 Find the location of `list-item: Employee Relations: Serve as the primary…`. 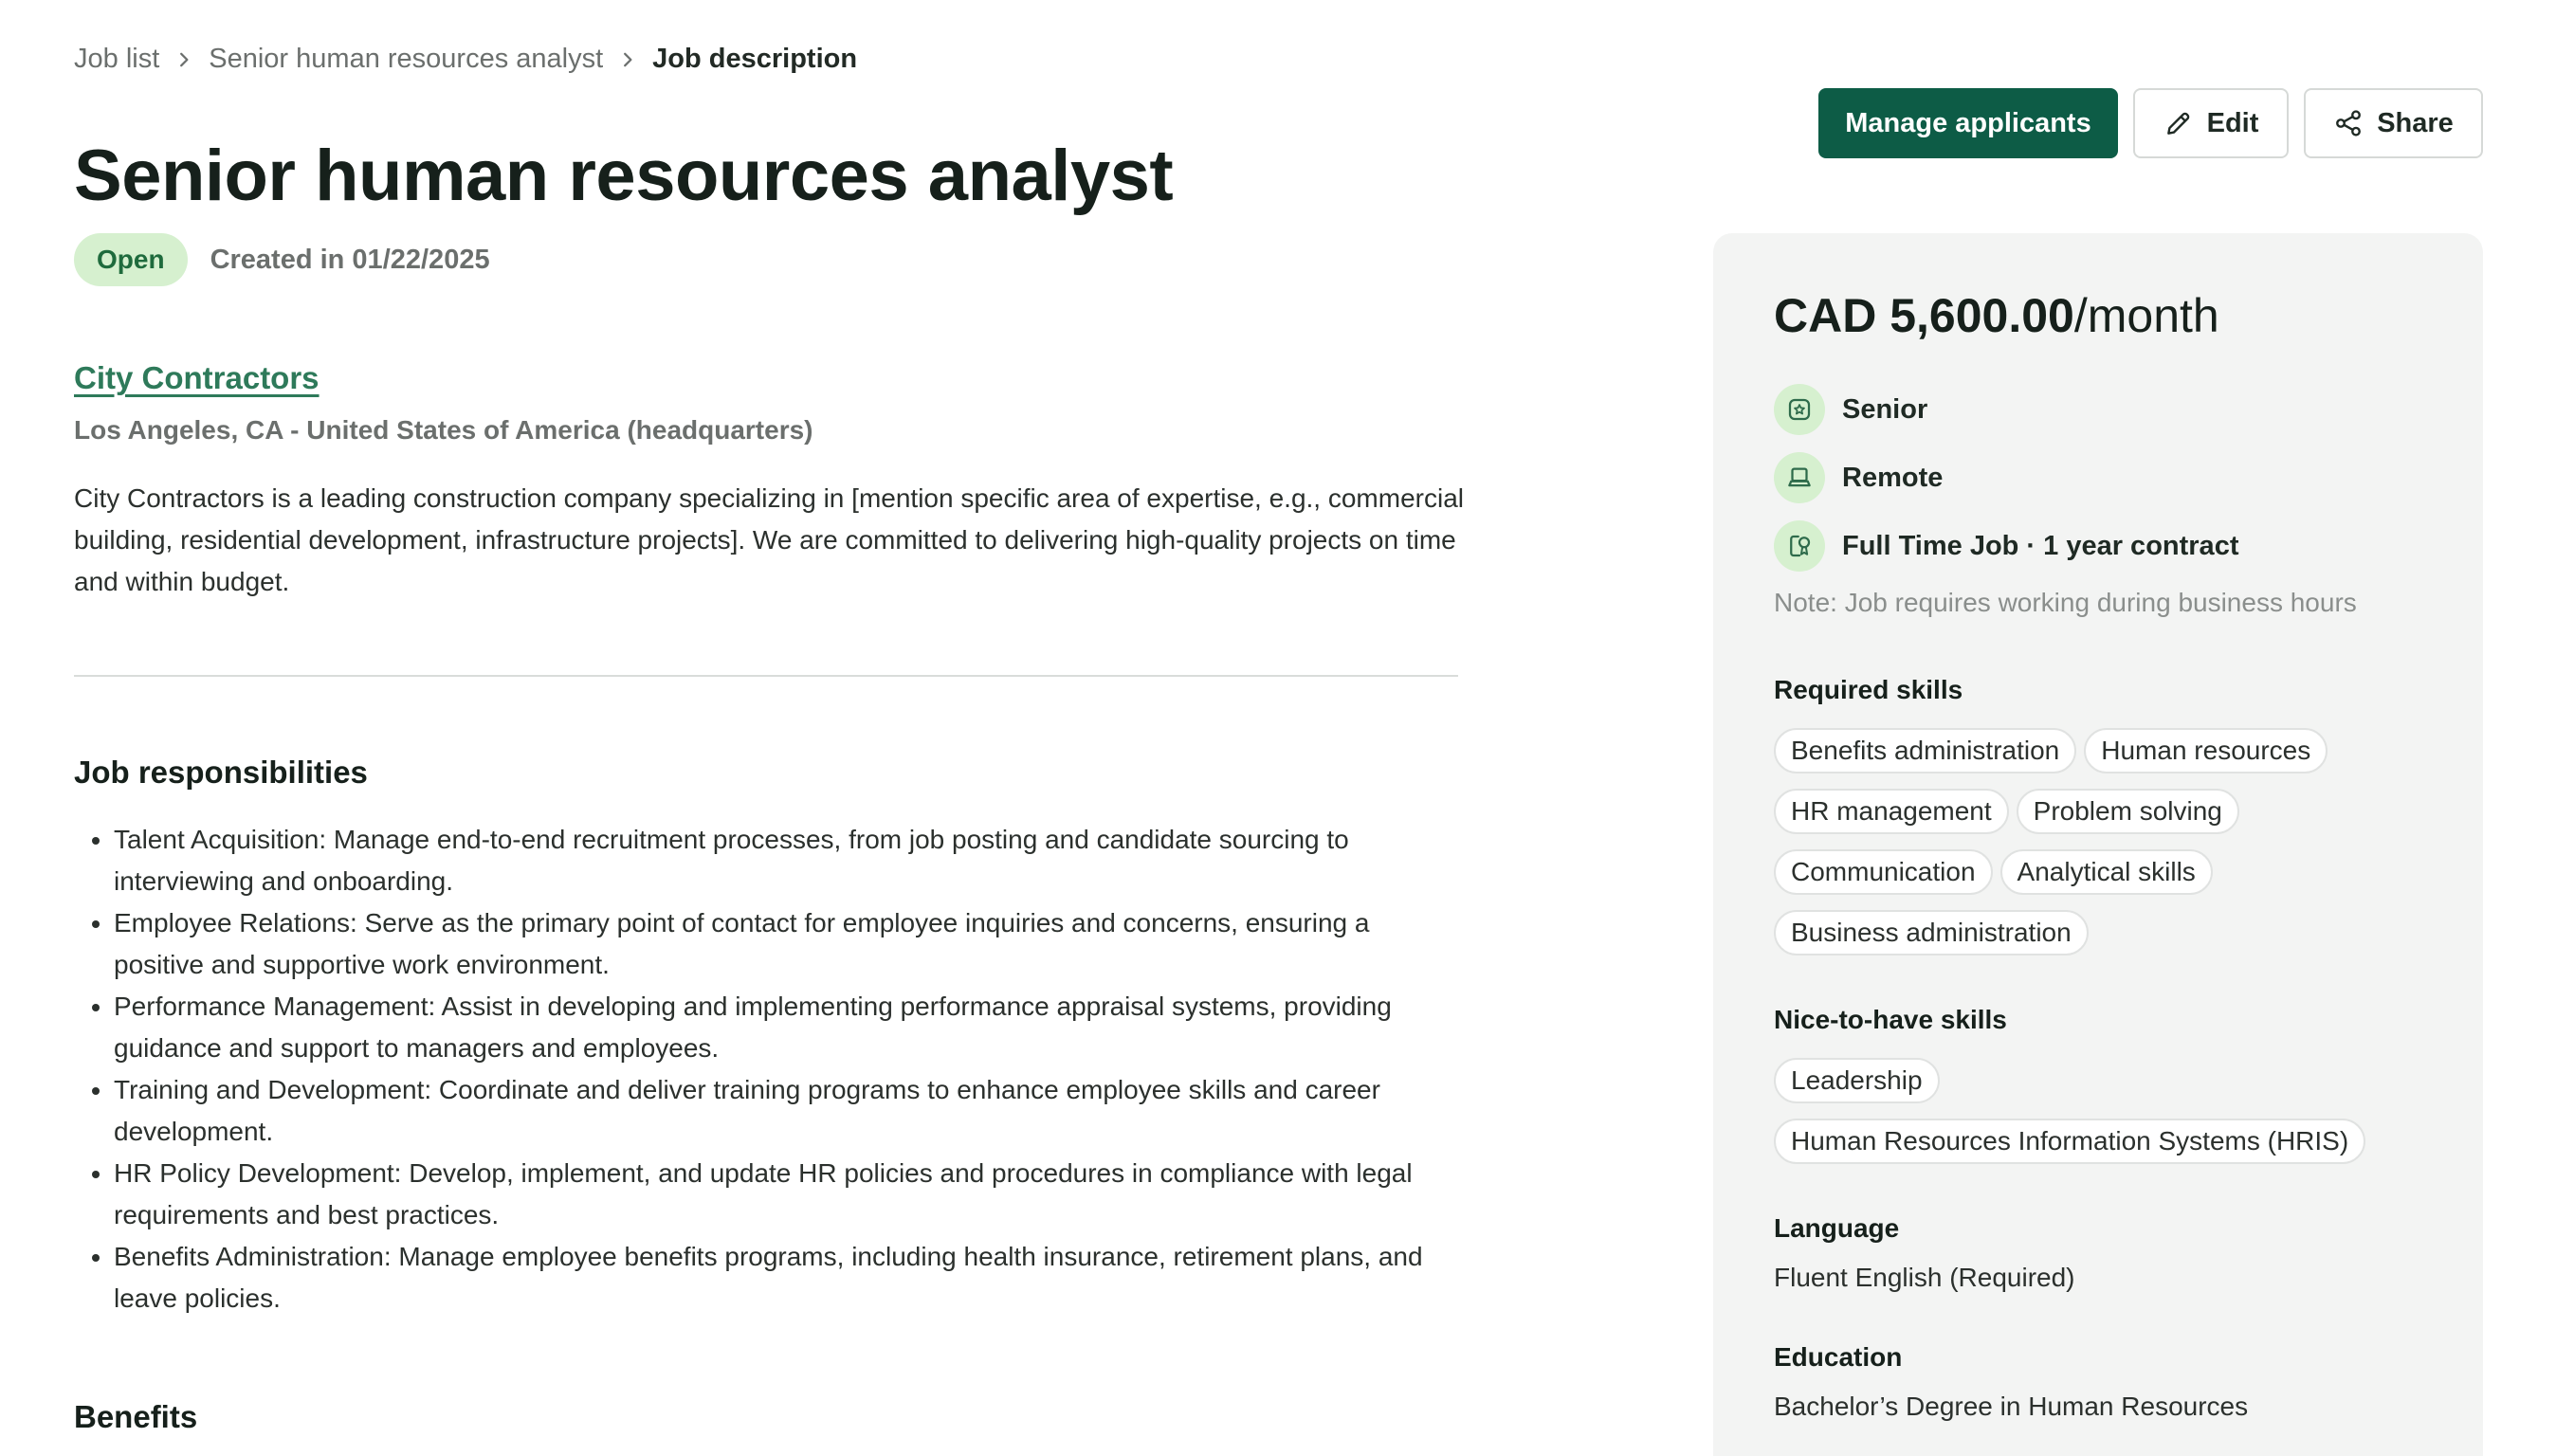

list-item: Employee Relations: Serve as the primary… is located at coordinates (788, 944).